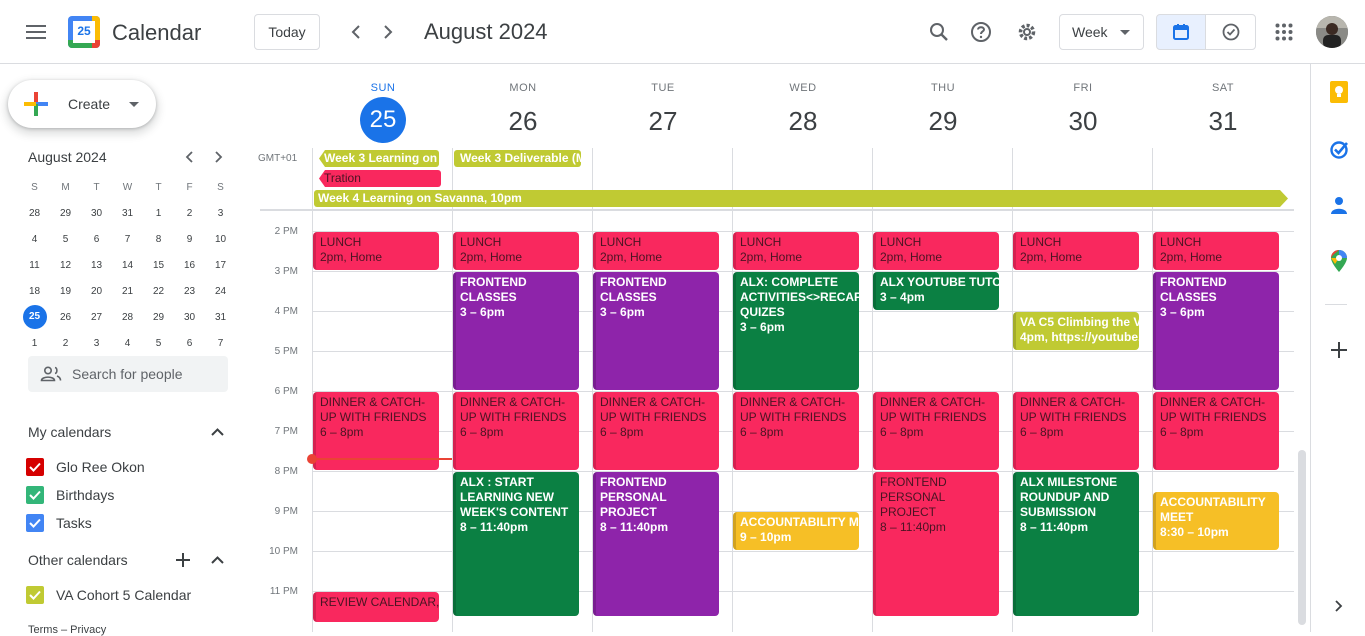 Image resolution: width=1365 pixels, height=636 pixels. I want to click on mini-day: 10, so click(220, 239).